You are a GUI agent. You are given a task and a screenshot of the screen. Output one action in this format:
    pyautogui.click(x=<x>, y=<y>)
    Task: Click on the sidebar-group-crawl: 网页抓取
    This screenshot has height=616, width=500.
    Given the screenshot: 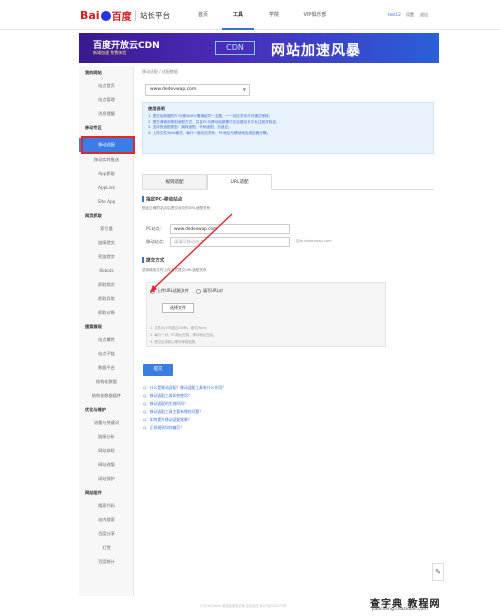 What is the action you would take?
    pyautogui.click(x=93, y=215)
    